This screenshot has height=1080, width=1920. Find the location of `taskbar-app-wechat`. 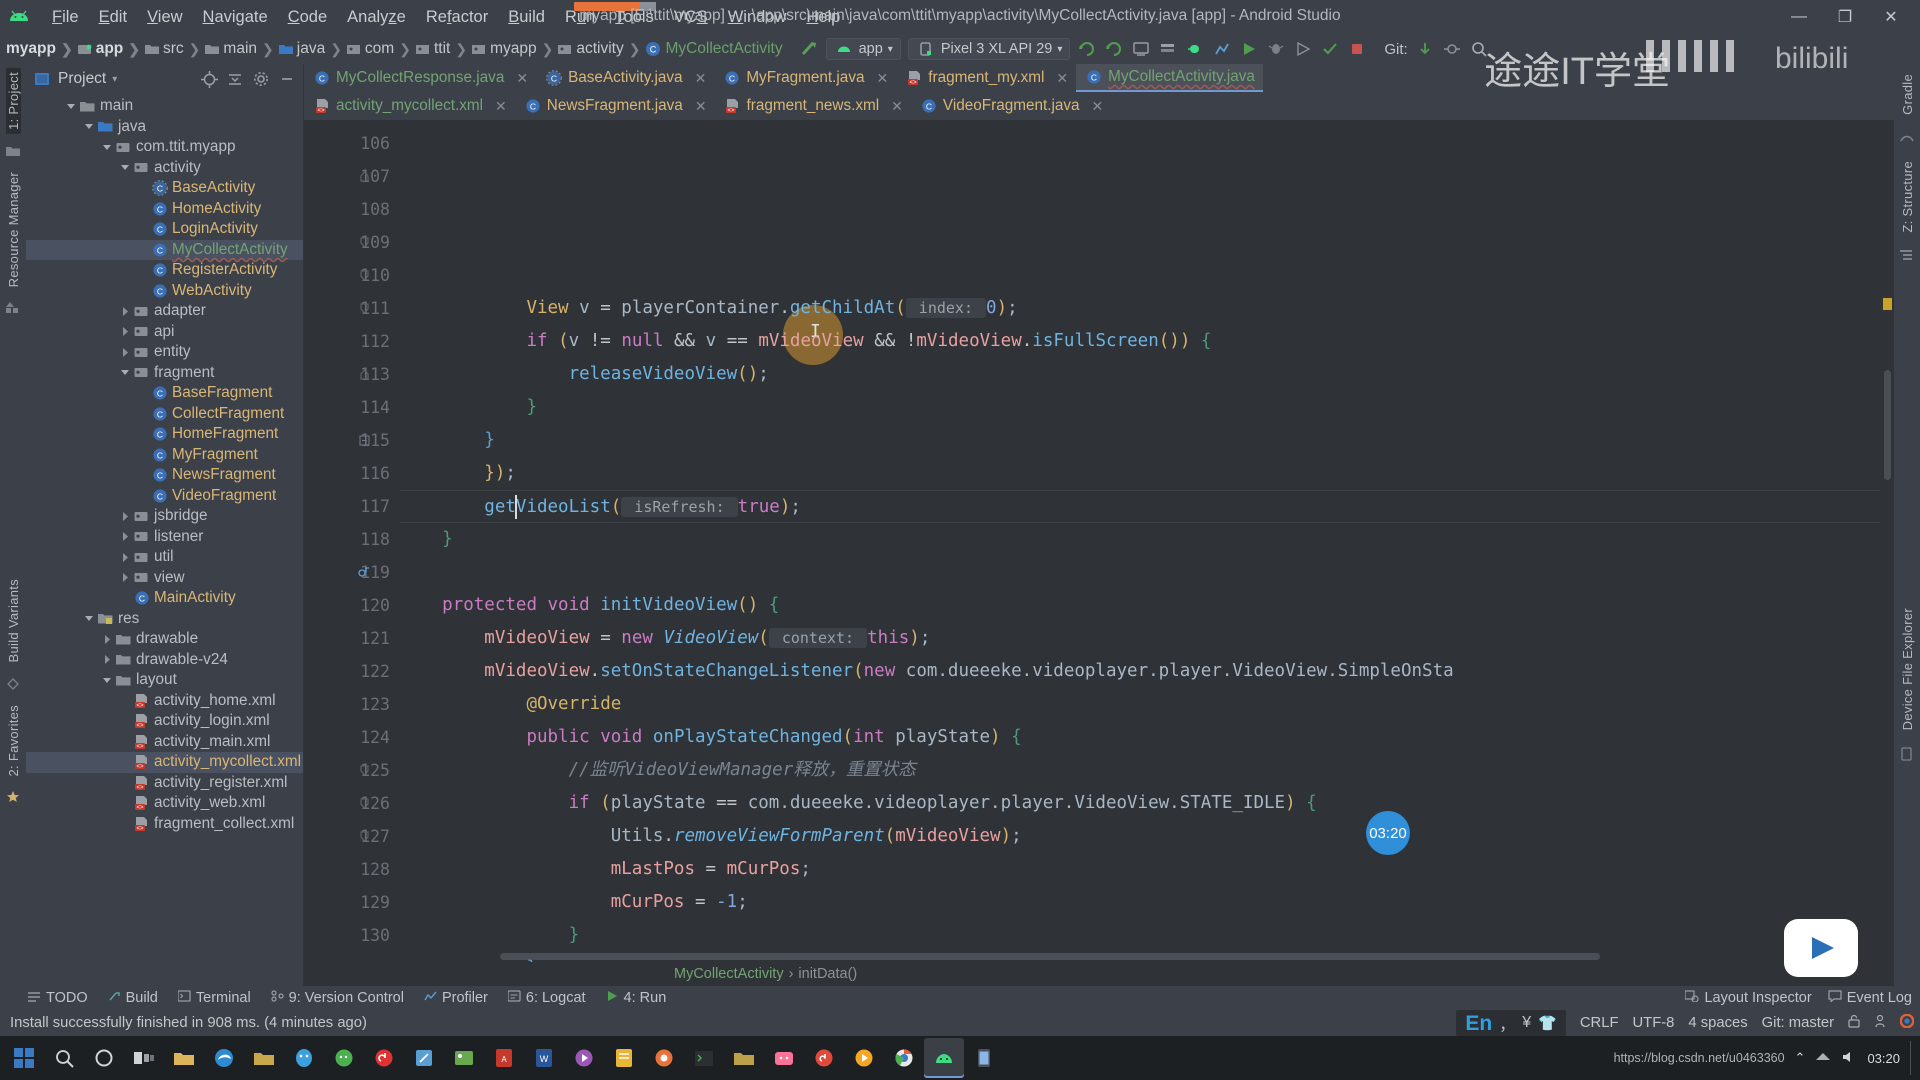

taskbar-app-wechat is located at coordinates (344, 1058).